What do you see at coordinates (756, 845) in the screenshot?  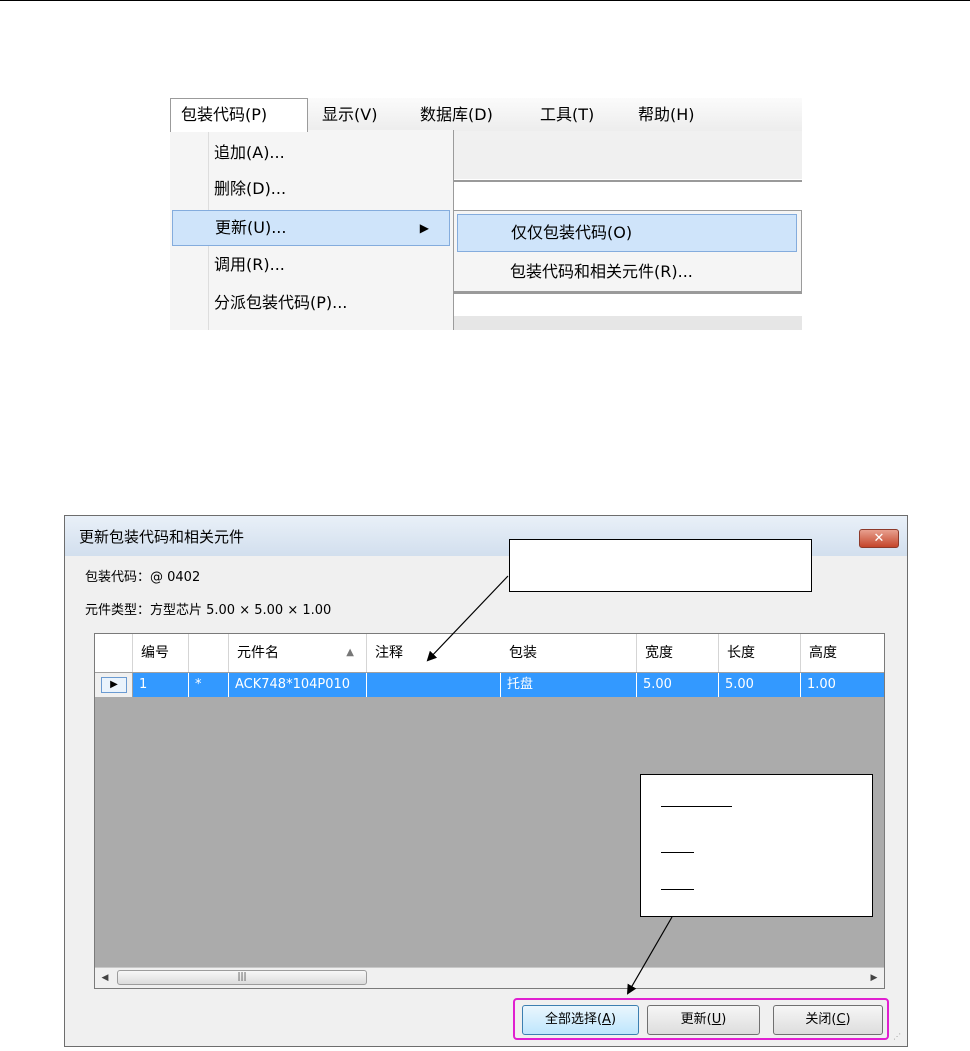 I see `callout-box-buttons` at bounding box center [756, 845].